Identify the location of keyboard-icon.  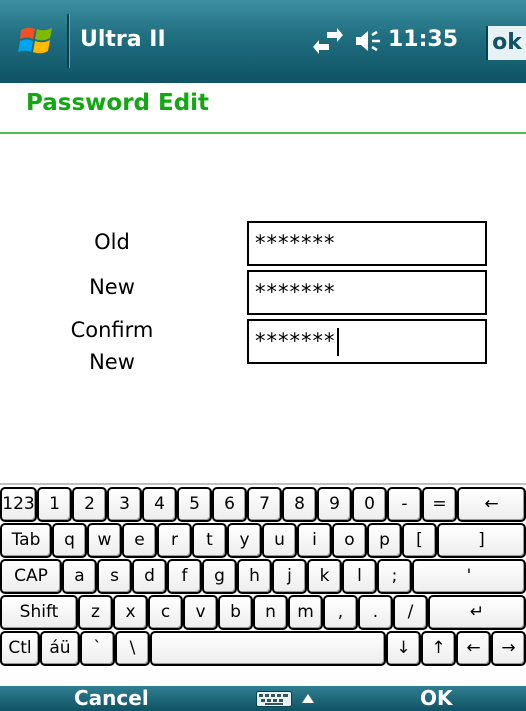
(274, 699).